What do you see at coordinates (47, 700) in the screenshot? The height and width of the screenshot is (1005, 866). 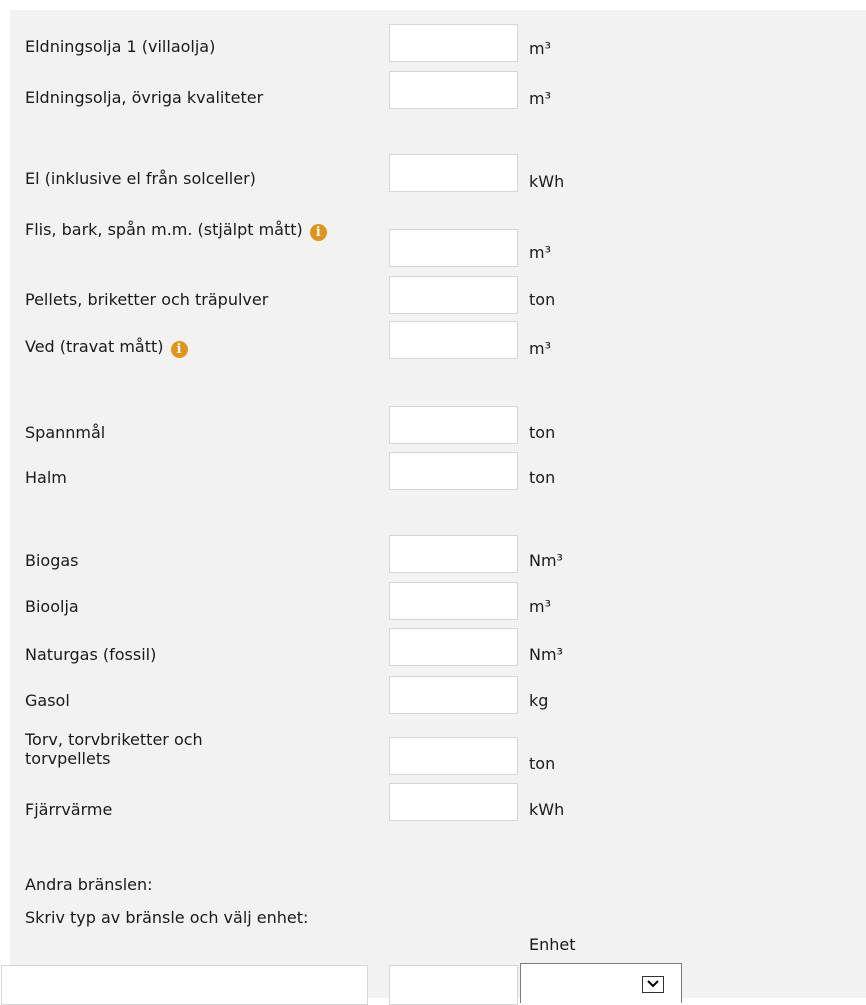 I see `fuel-label-gasol: Gasol` at bounding box center [47, 700].